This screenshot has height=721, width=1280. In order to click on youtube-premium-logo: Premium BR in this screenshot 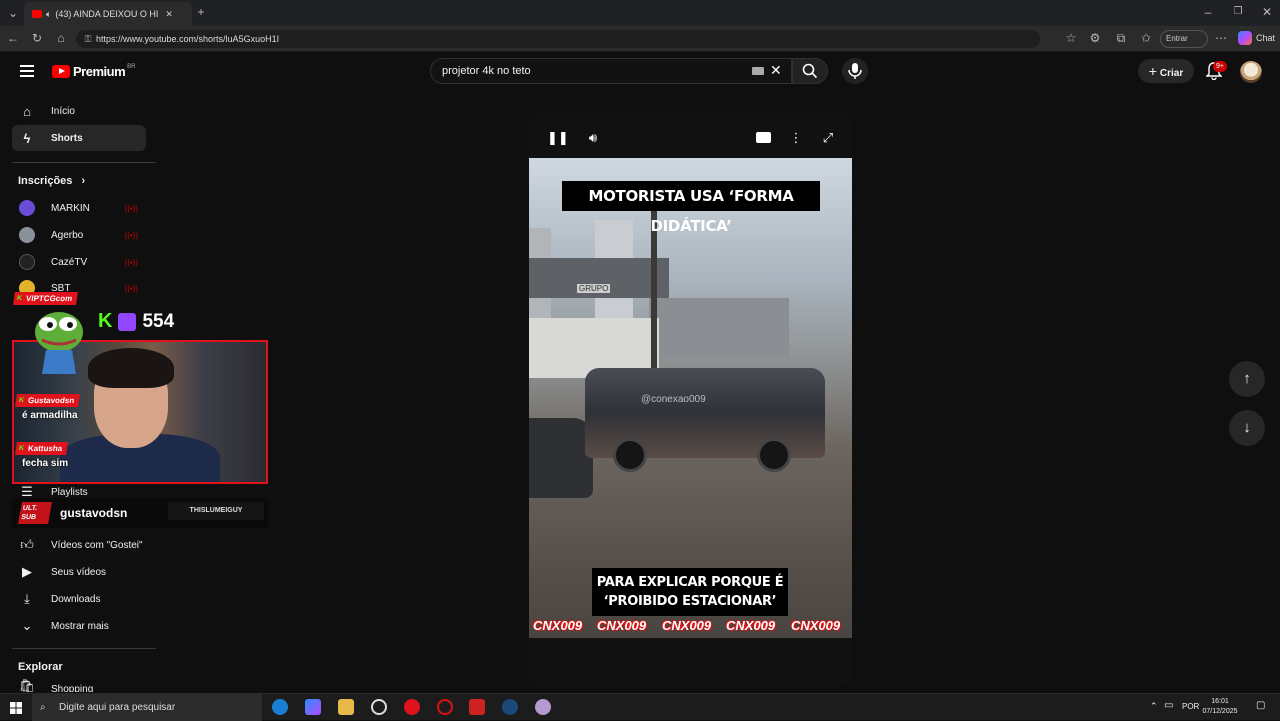, I will do `click(93, 71)`.